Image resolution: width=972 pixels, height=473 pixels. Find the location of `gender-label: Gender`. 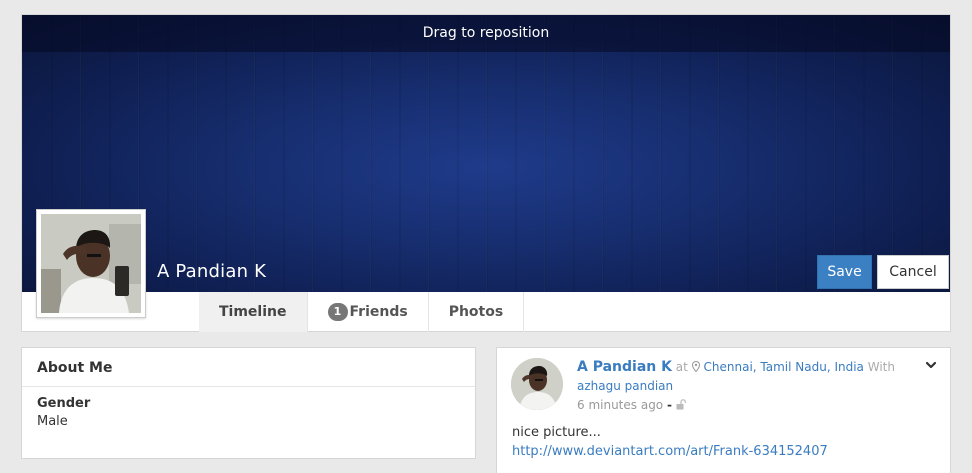

gender-label: Gender is located at coordinates (64, 403).